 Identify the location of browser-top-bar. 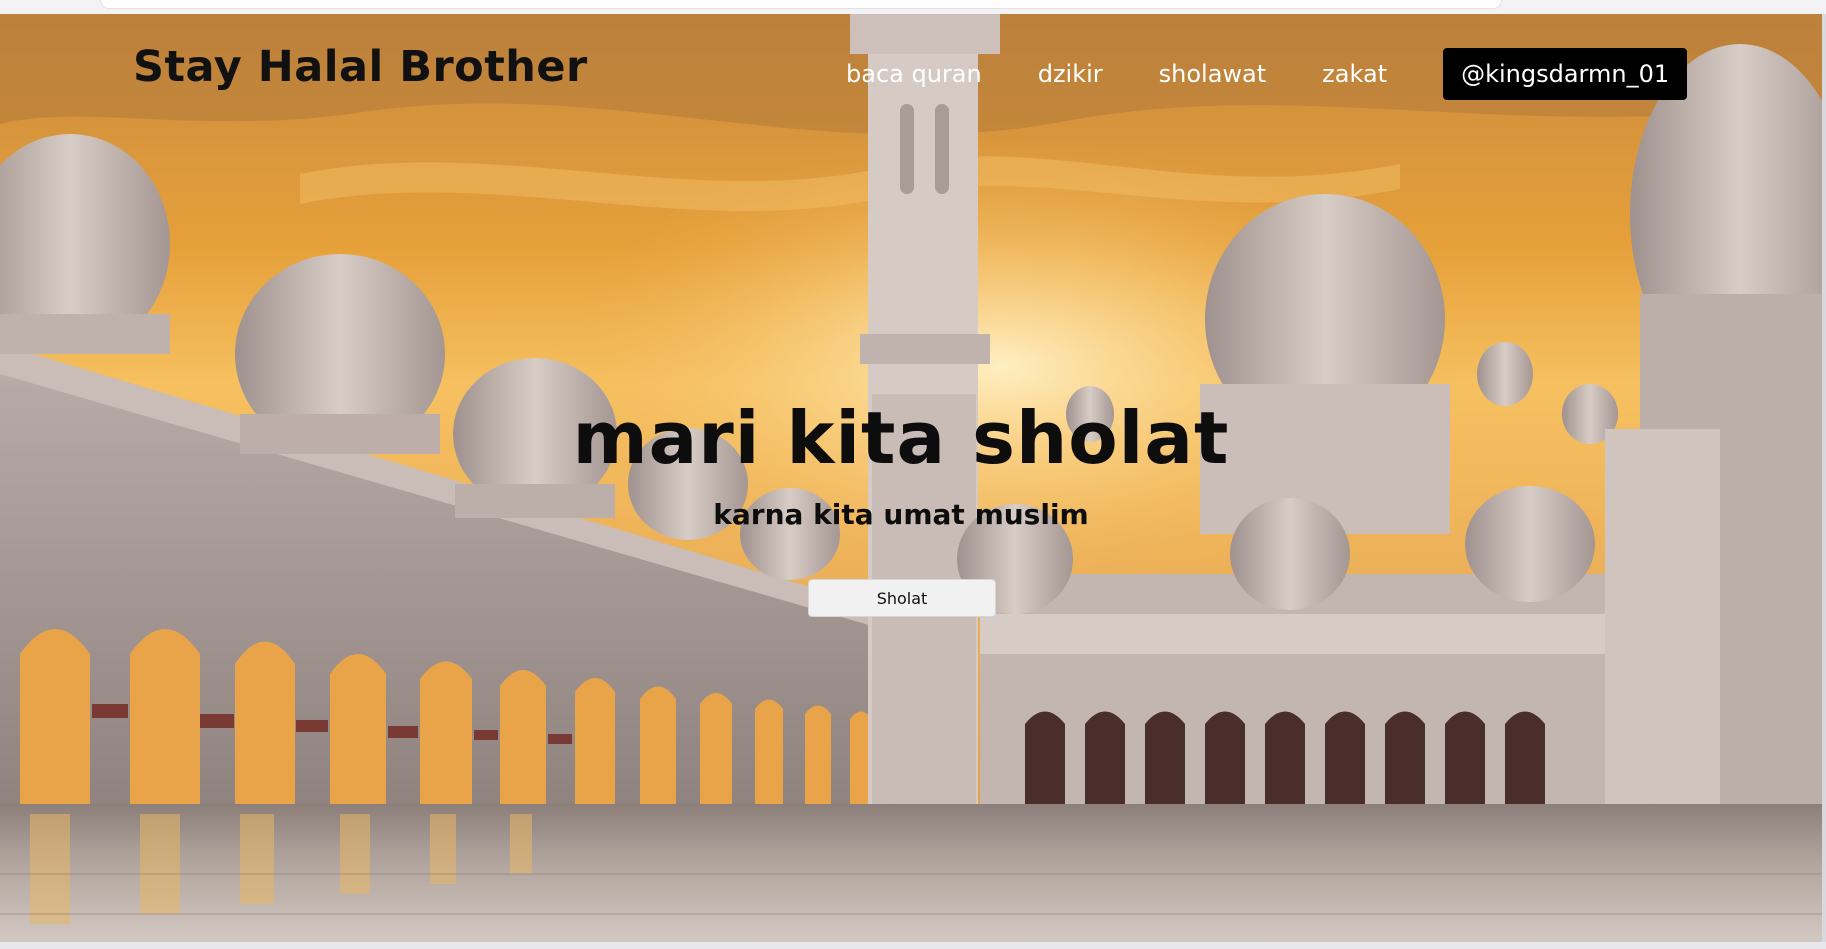
(913, 7).